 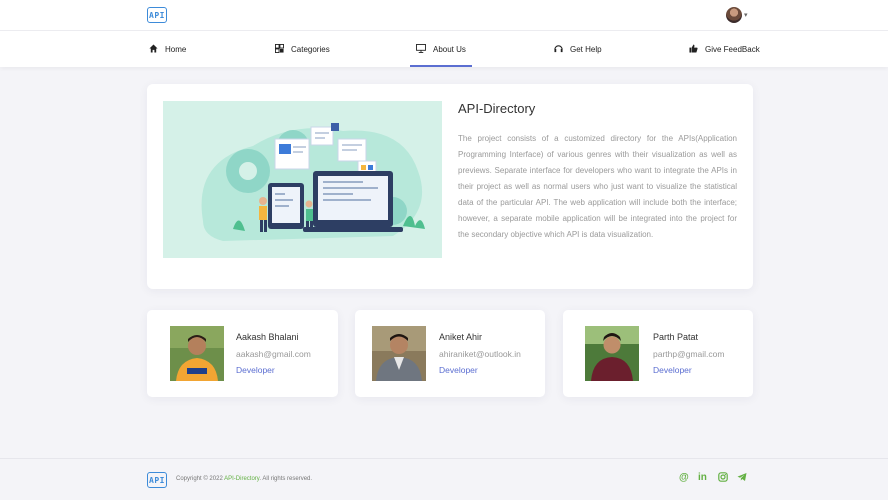 What do you see at coordinates (684, 477) in the screenshot?
I see `at-icon: @` at bounding box center [684, 477].